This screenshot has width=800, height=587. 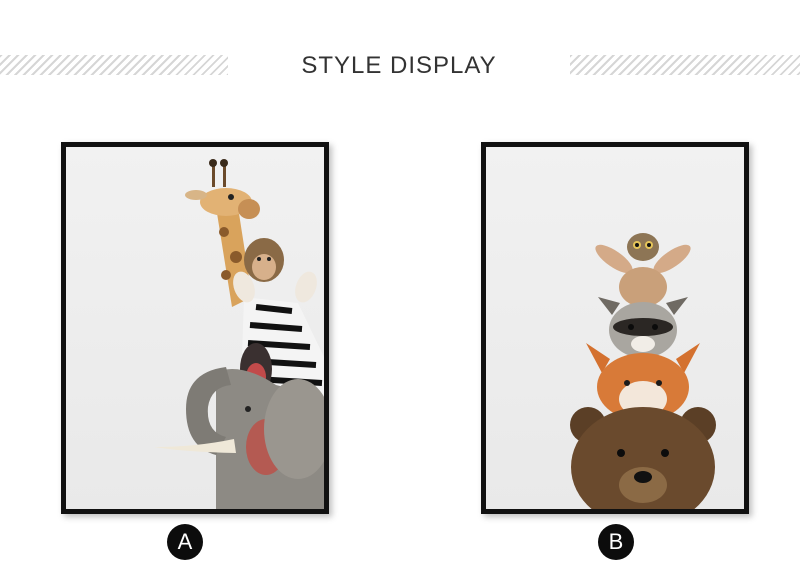 I want to click on option-a-badge: A, so click(x=185, y=542).